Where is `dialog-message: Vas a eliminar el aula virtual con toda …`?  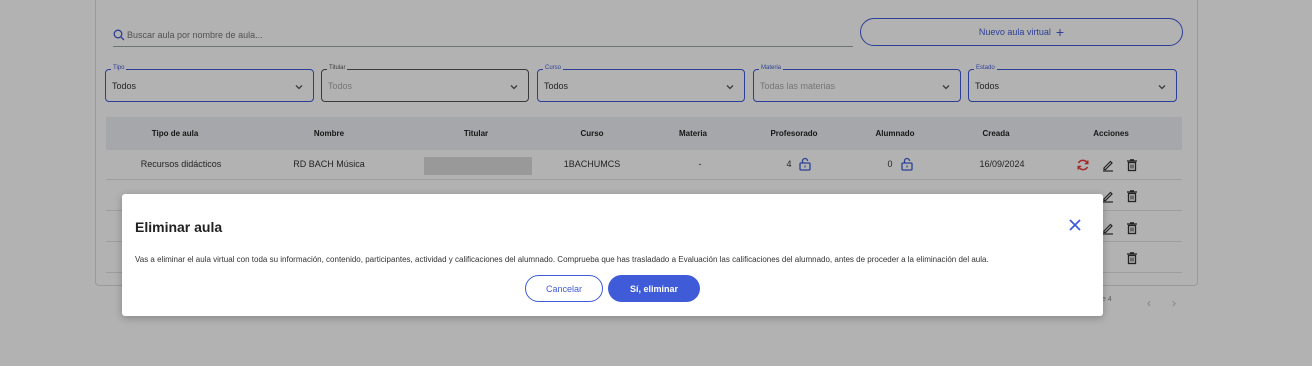
dialog-message: Vas a eliminar el aula virtual con toda … is located at coordinates (562, 259).